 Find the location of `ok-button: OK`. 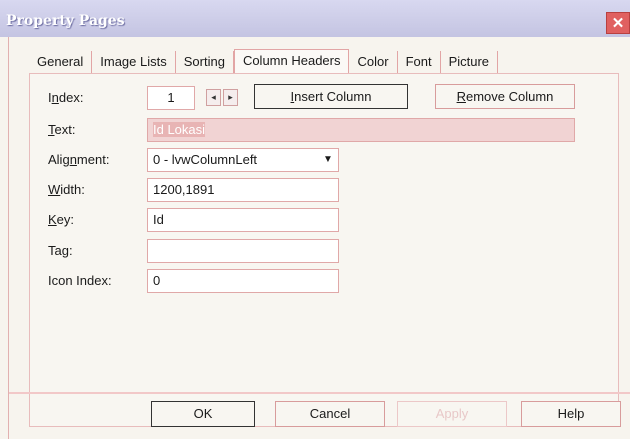

ok-button: OK is located at coordinates (203, 414).